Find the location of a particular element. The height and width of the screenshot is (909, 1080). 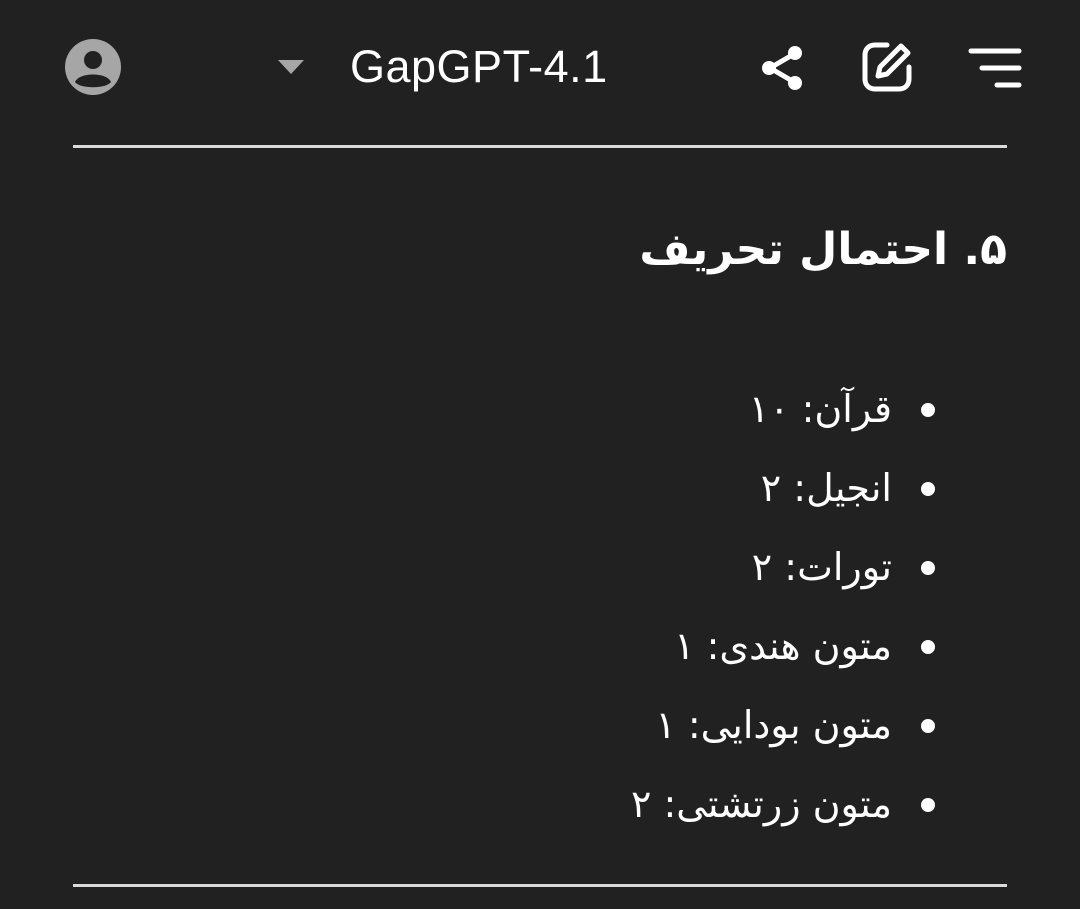

list-item: انجیل: ۲ is located at coordinates (540, 488).